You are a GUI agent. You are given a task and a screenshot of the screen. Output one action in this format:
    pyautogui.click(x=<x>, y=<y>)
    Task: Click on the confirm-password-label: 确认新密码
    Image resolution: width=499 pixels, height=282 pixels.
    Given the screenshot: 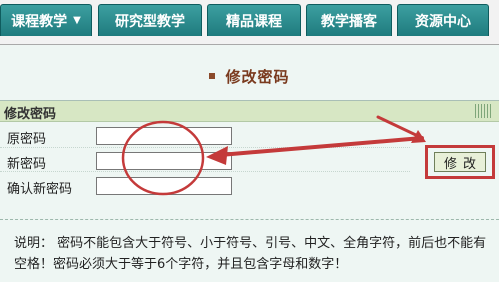 What is the action you would take?
    pyautogui.click(x=40, y=189)
    